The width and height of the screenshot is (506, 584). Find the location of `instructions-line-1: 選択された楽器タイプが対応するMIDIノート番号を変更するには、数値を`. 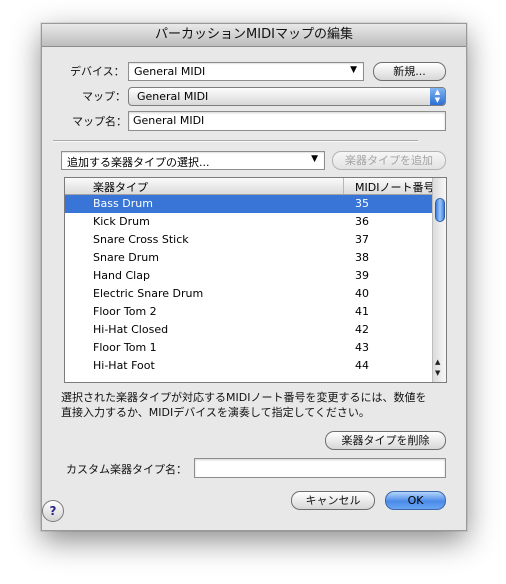

instructions-line-1: 選択された楽器タイプが対応するMIDIノート番号を変更するには、数値を is located at coordinates (244, 397).